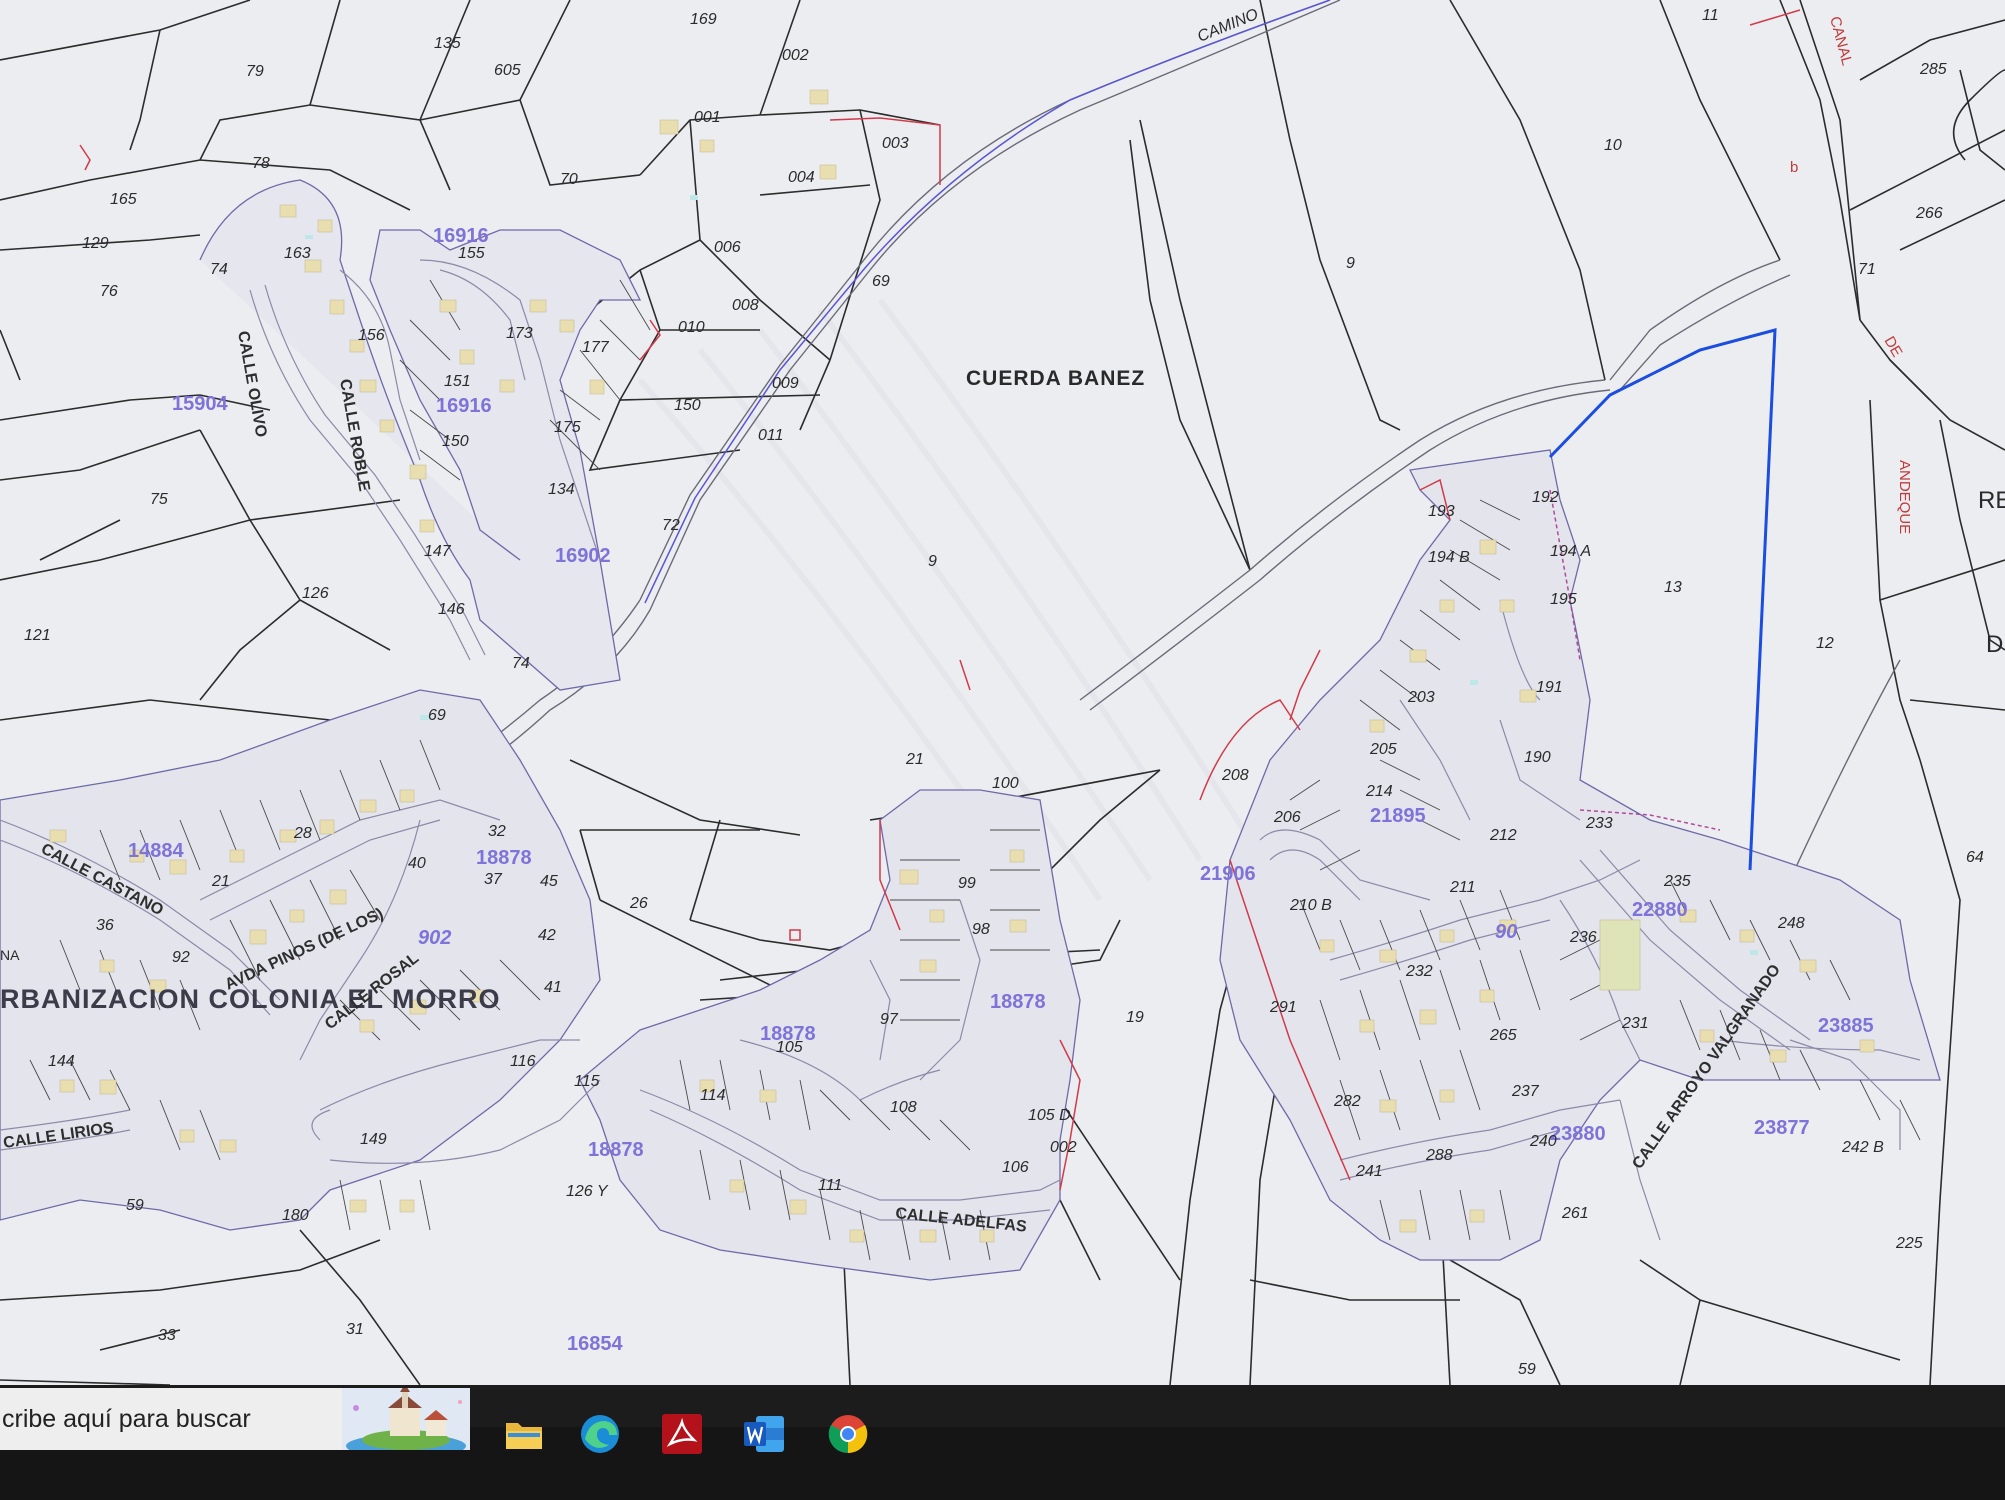 The image size is (2005, 1500). Describe the element at coordinates (848, 1434) in the screenshot. I see `chrome-icon` at that location.